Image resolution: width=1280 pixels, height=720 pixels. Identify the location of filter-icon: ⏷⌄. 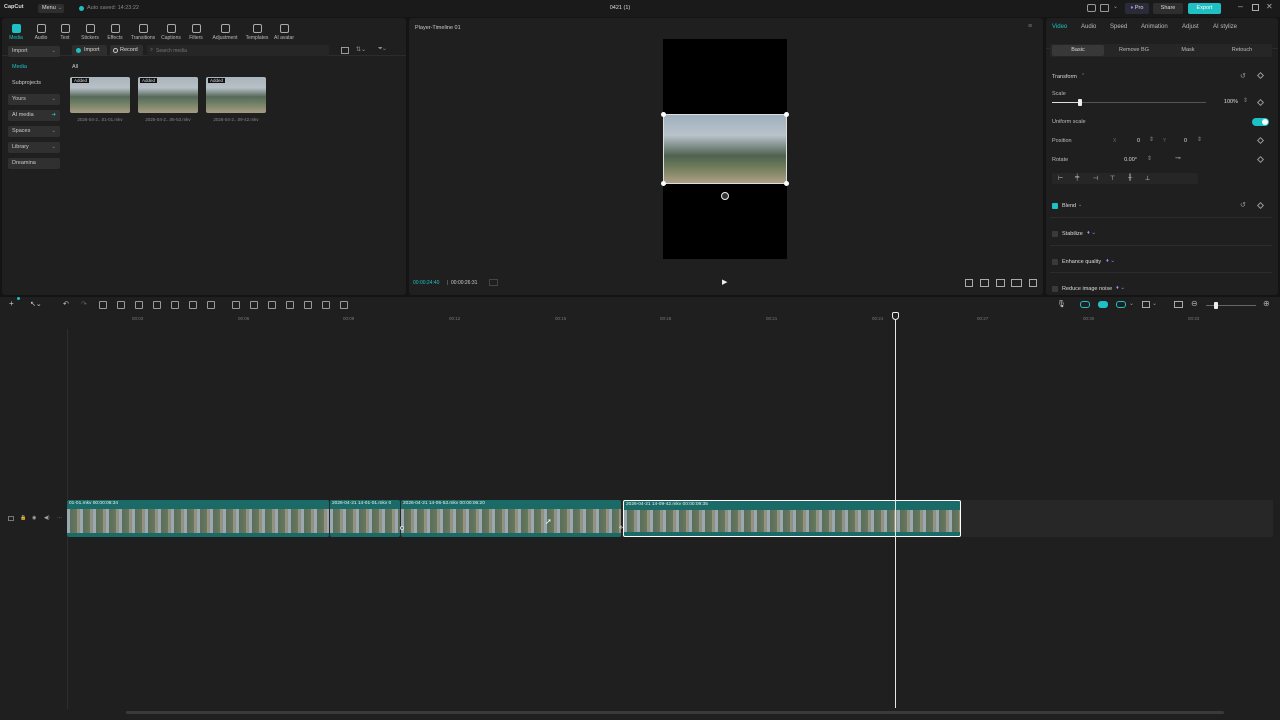
(382, 49).